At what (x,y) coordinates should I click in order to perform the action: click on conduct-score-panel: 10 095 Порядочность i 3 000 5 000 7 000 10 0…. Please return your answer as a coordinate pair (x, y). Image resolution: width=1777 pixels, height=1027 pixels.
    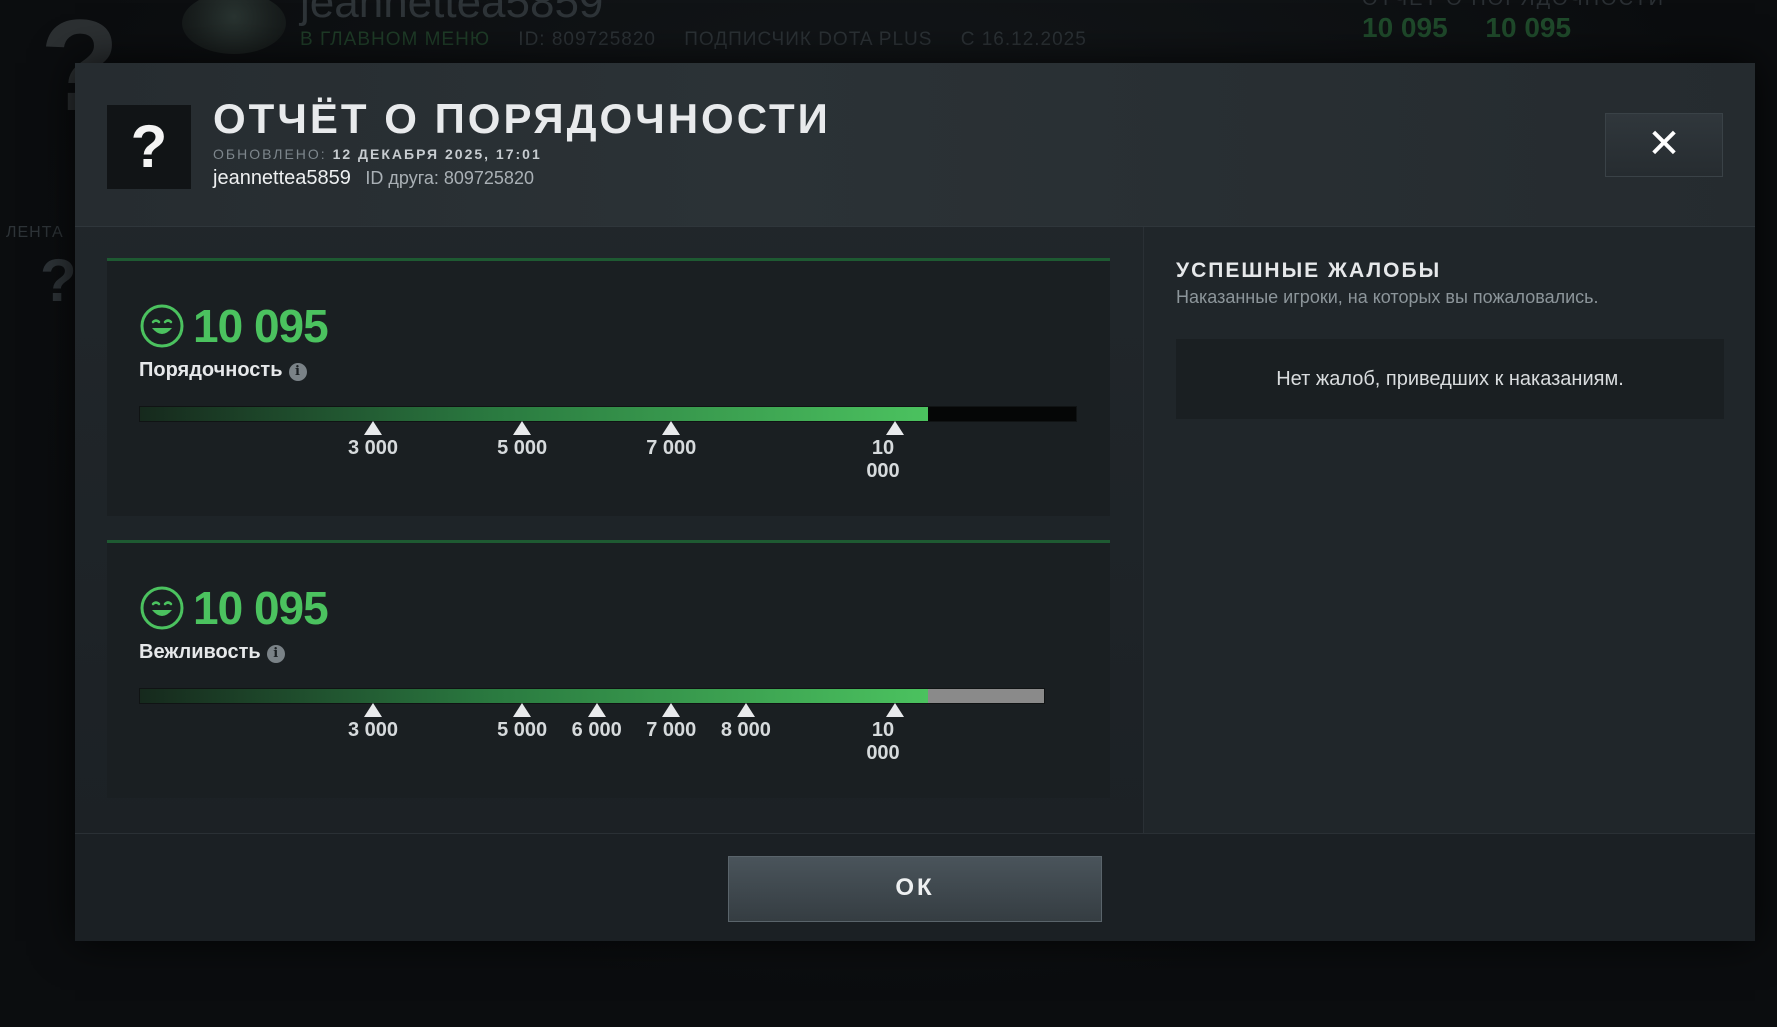
    Looking at the image, I should click on (608, 387).